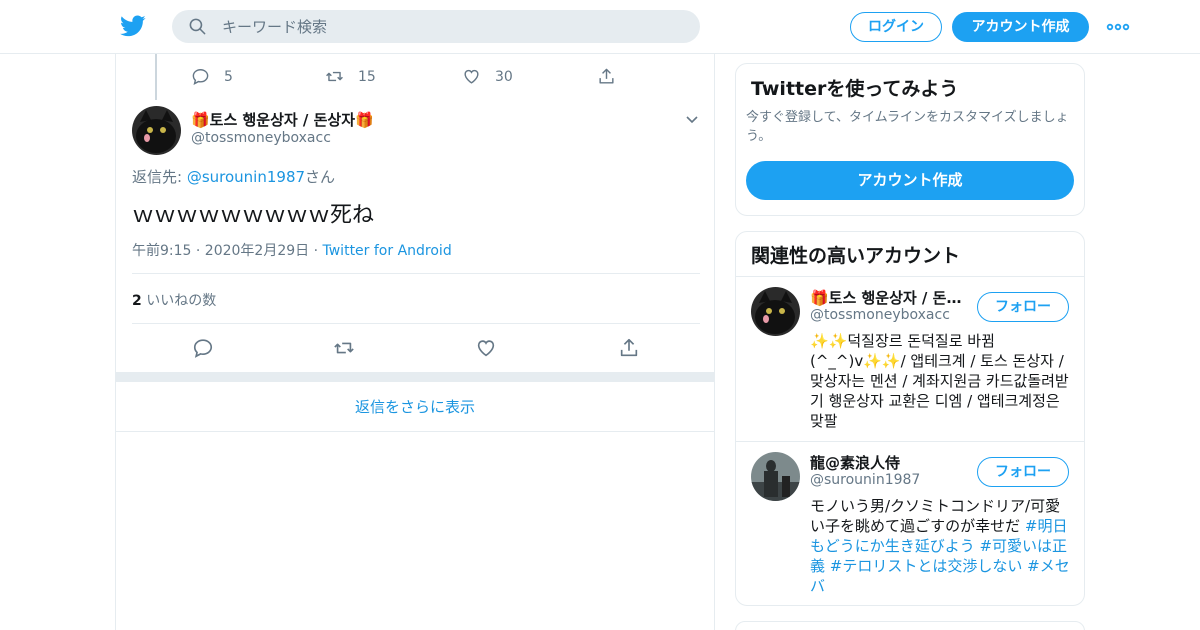 The image size is (1200, 630). What do you see at coordinates (228, 76) in the screenshot?
I see `reply-count: 5` at bounding box center [228, 76].